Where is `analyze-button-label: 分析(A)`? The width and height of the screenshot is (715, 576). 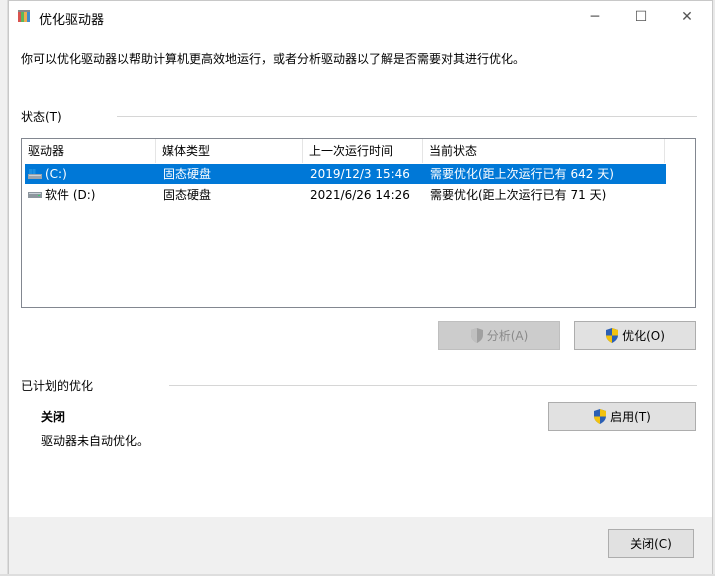 analyze-button-label: 分析(A) is located at coordinates (507, 336).